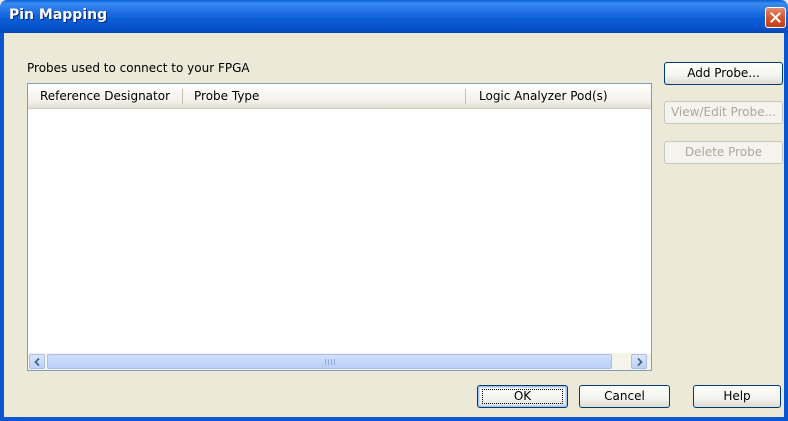  I want to click on title-bar: Pin Mapping, so click(394, 16).